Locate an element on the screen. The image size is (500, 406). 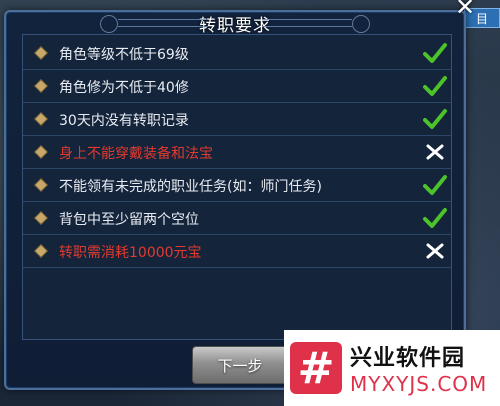
next-step-button: 下一步 is located at coordinates (240, 365).